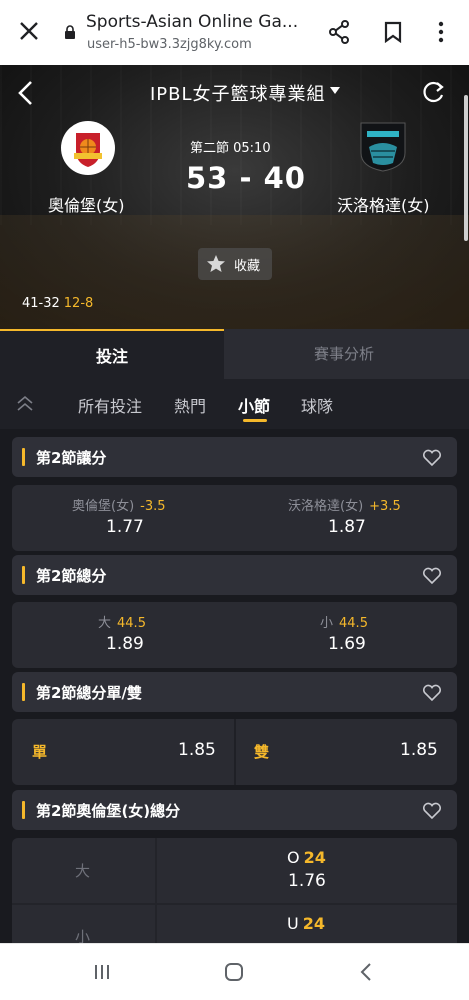 This screenshot has width=469, height=1000. What do you see at coordinates (230, 148) in the screenshot?
I see `period-clock: 第二節 05:10` at bounding box center [230, 148].